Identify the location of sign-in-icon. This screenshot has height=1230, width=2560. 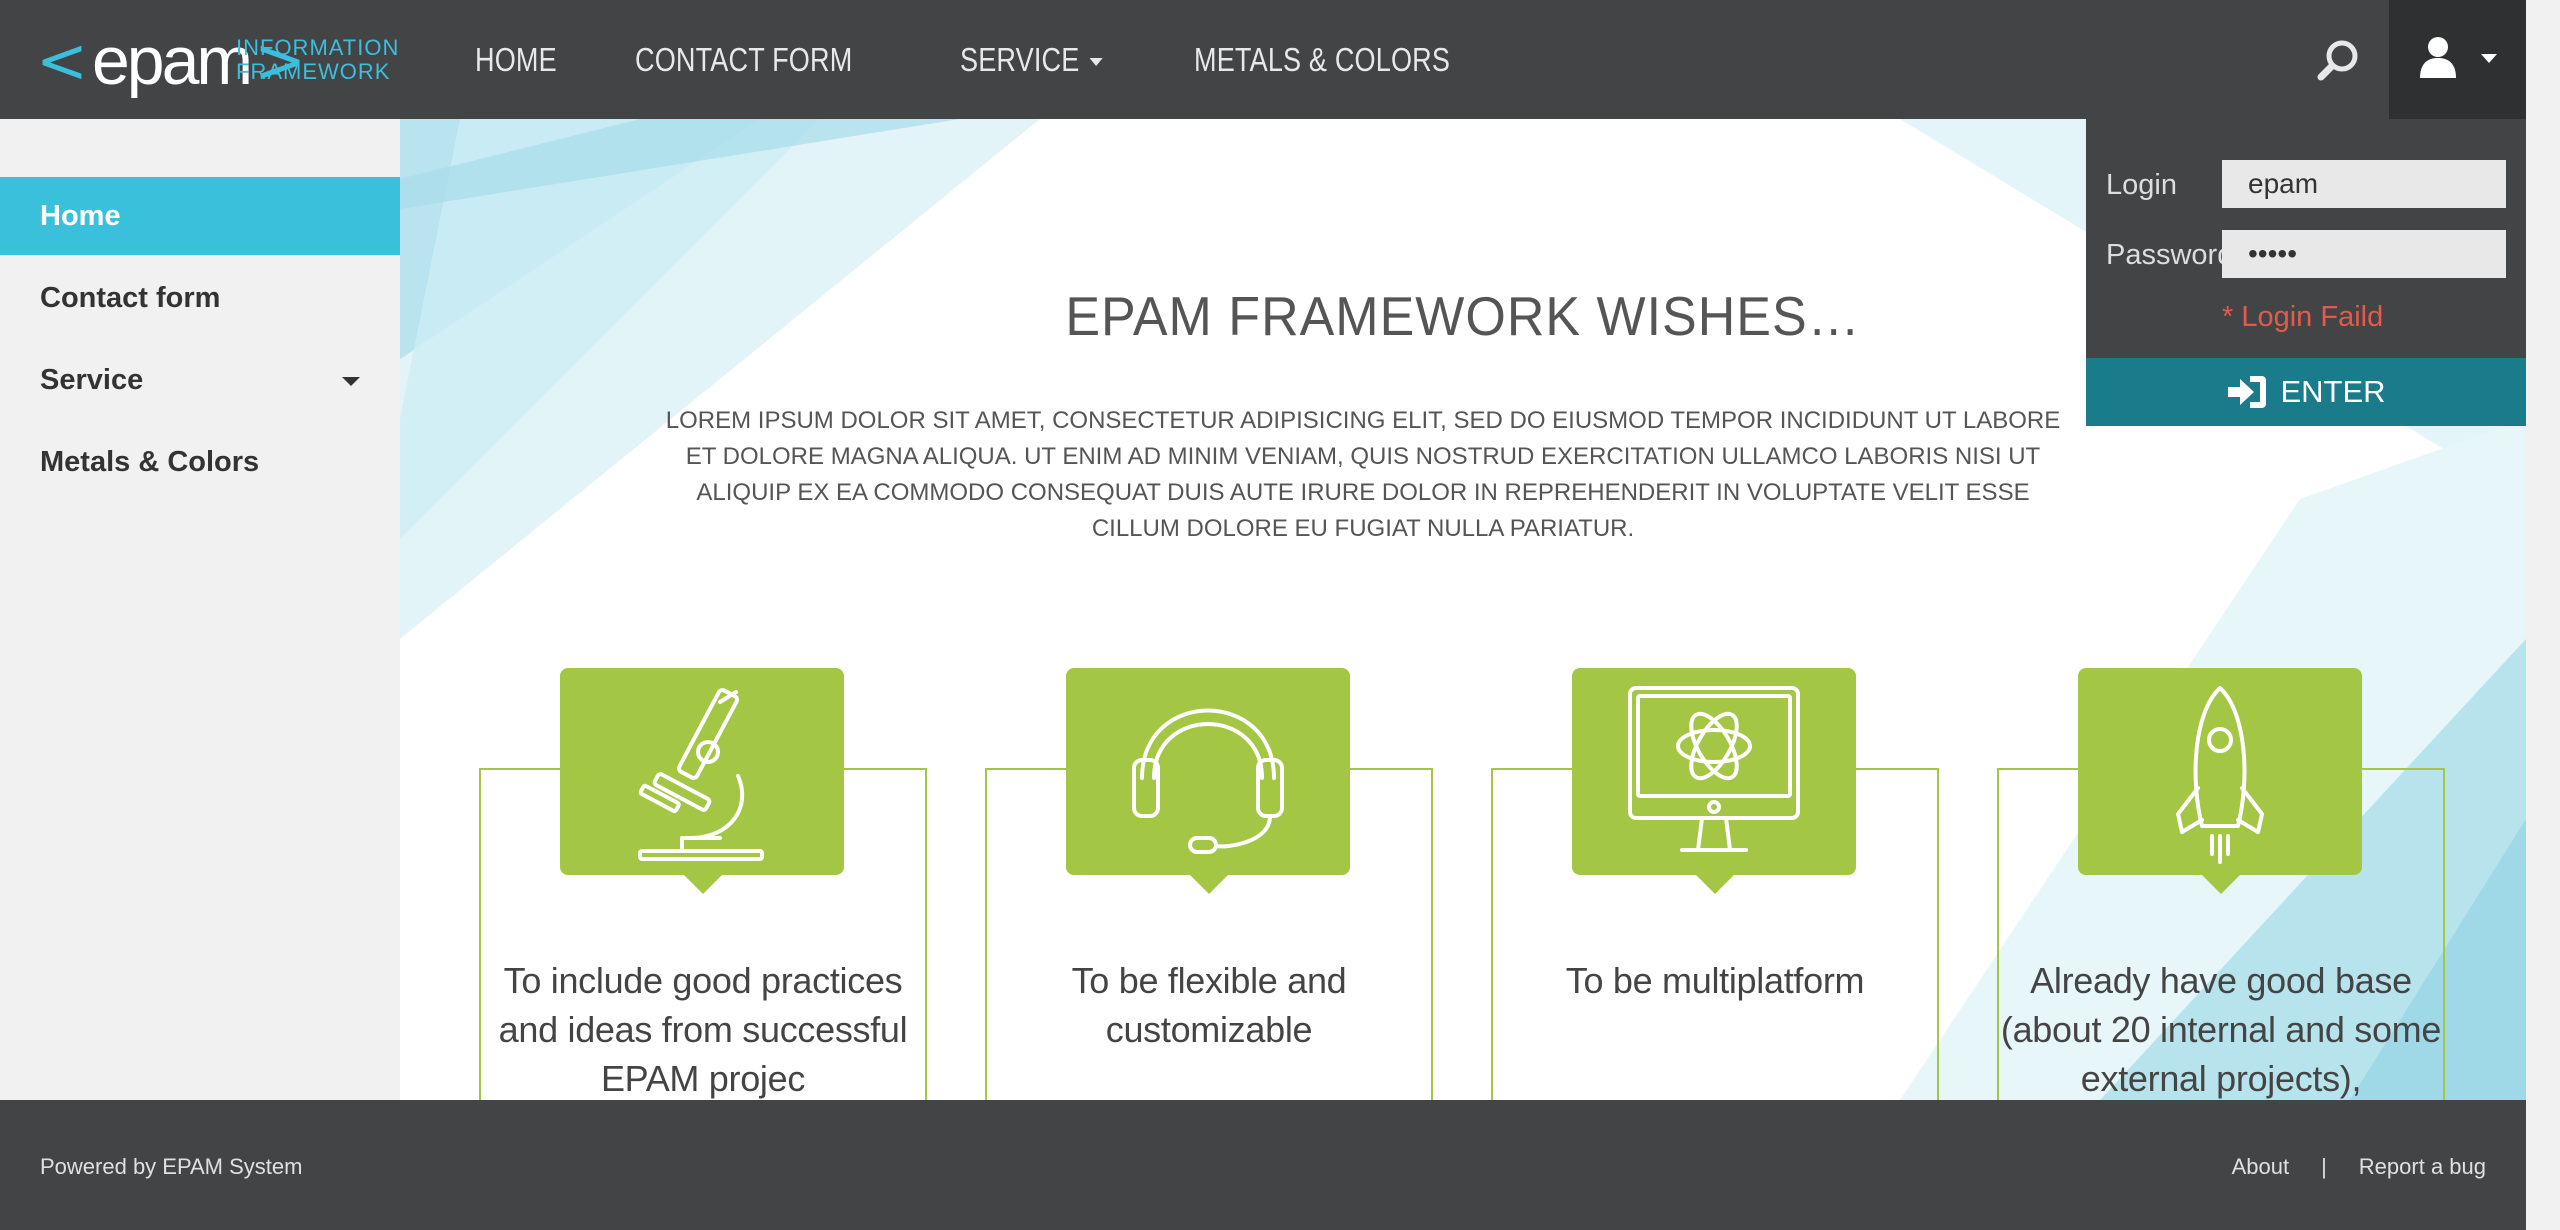
(2247, 392).